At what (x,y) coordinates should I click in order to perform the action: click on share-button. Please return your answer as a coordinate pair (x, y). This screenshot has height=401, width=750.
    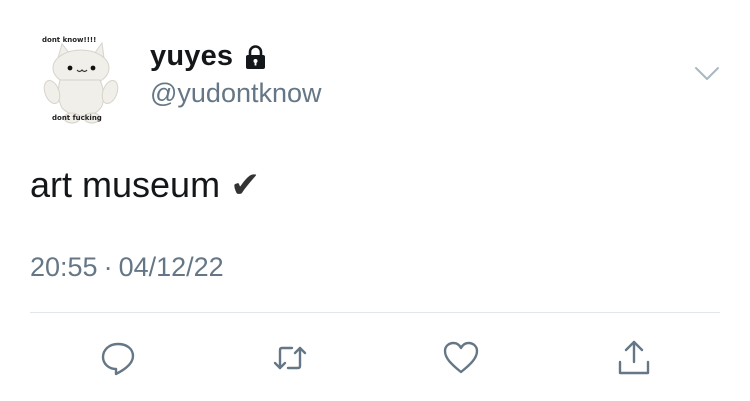
    Looking at the image, I should click on (634, 358).